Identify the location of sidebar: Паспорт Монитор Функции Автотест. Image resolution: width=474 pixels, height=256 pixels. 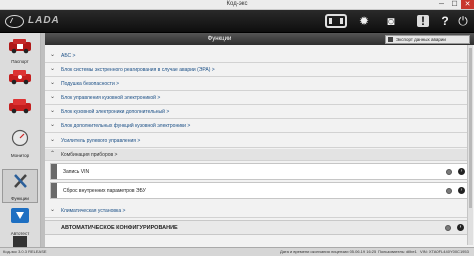
(20, 140).